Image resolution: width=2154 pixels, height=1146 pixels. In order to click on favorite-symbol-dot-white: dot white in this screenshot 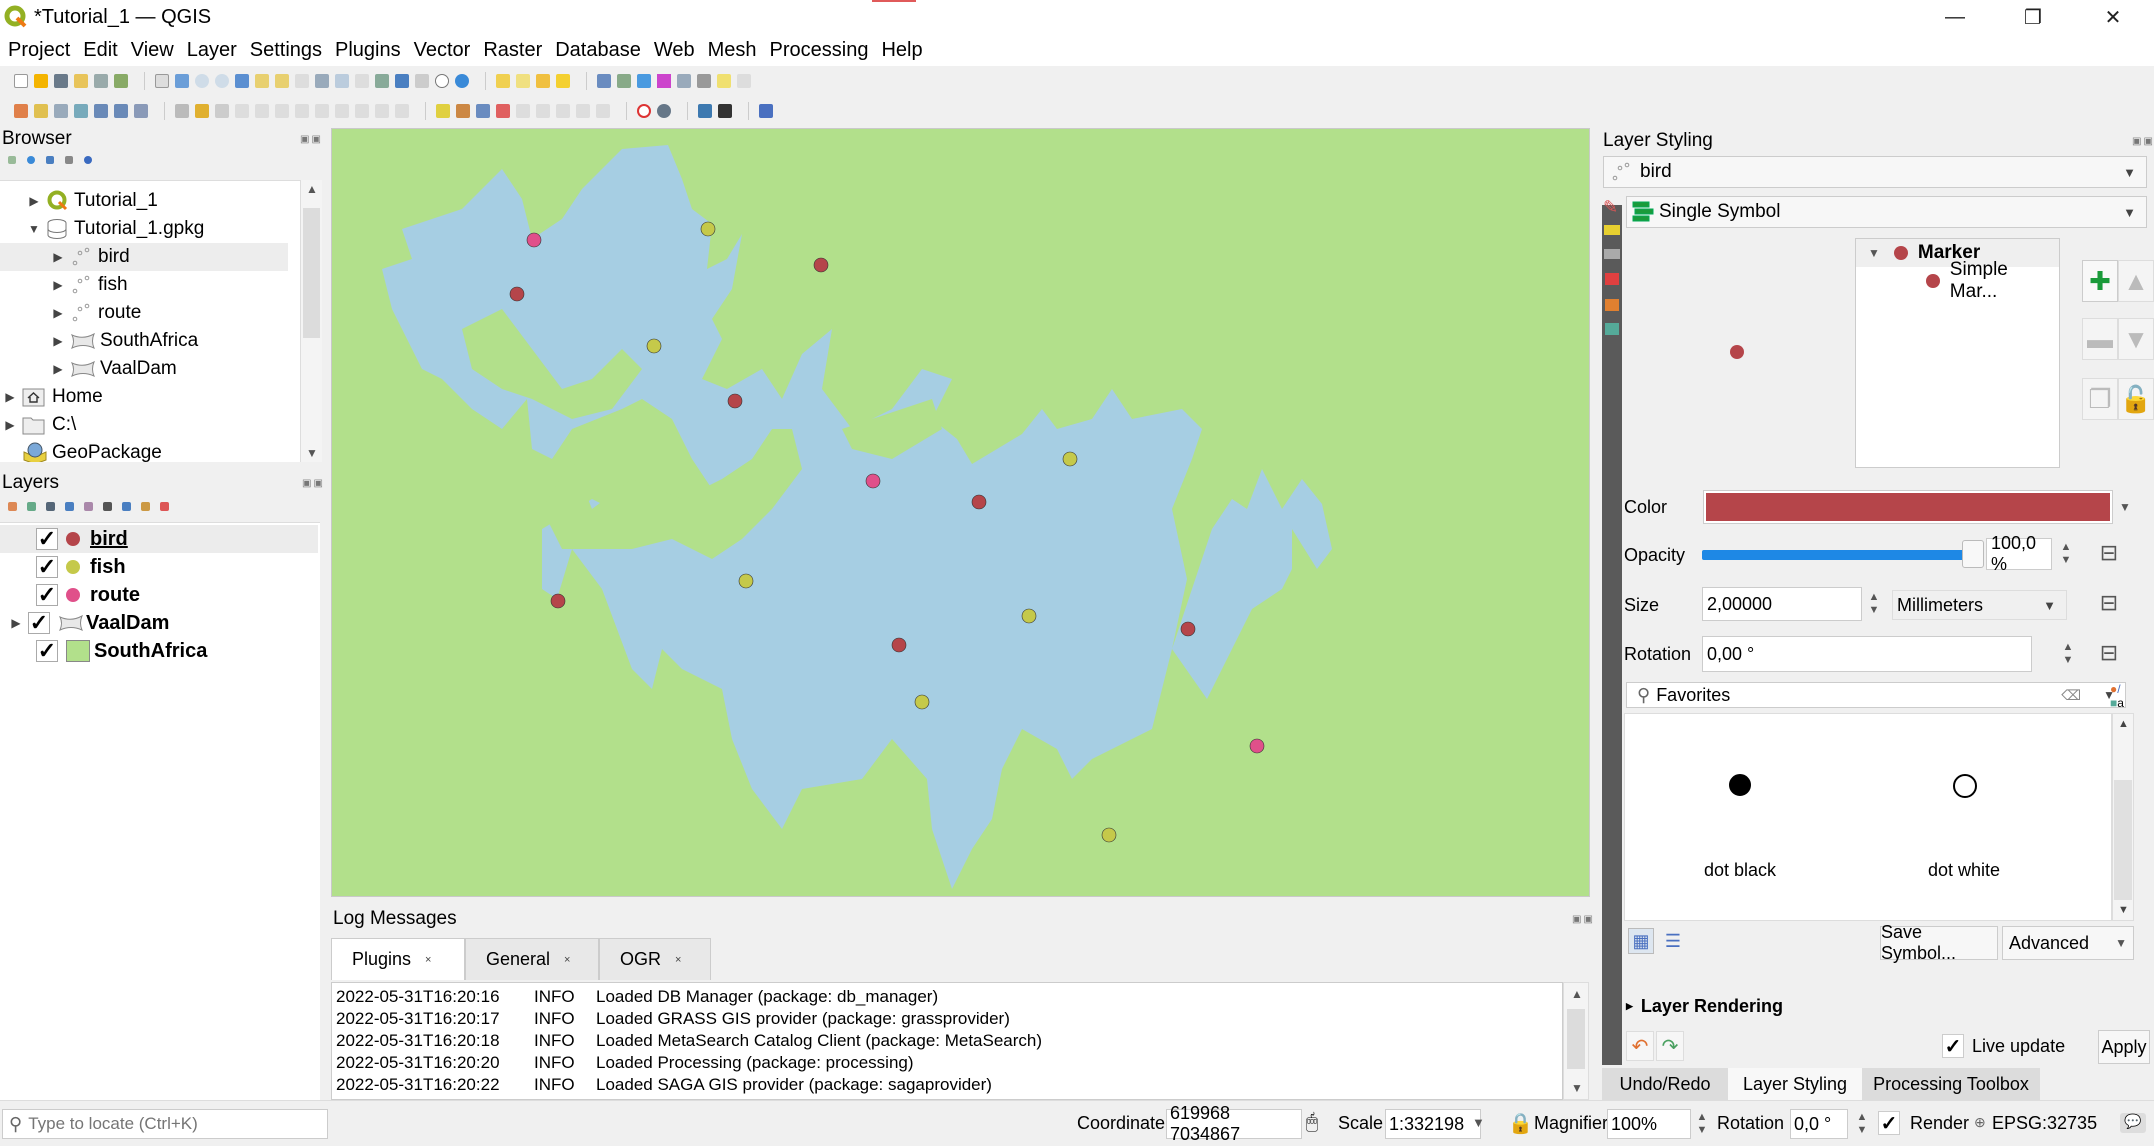, I will do `click(1964, 822)`.